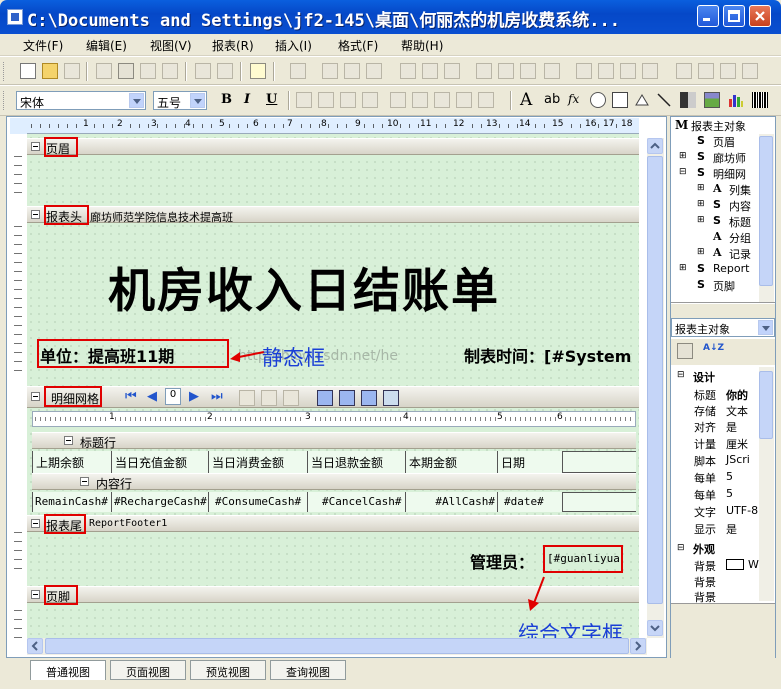 The height and width of the screenshot is (689, 781). I want to click on italic-button: I, so click(247, 99).